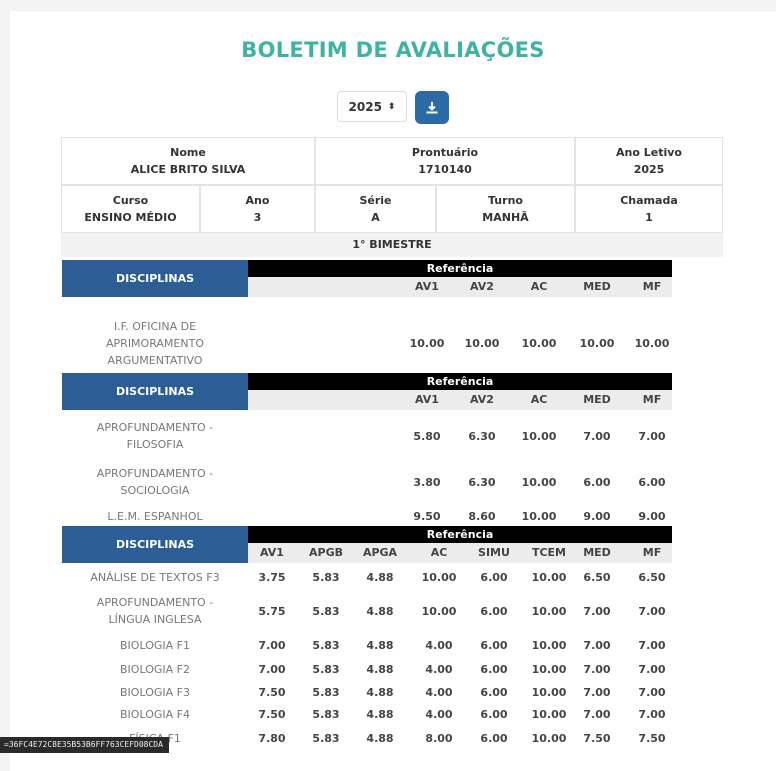 The width and height of the screenshot is (776, 771). I want to click on subject-name-line: ARGUMENTATIVO, so click(155, 360).